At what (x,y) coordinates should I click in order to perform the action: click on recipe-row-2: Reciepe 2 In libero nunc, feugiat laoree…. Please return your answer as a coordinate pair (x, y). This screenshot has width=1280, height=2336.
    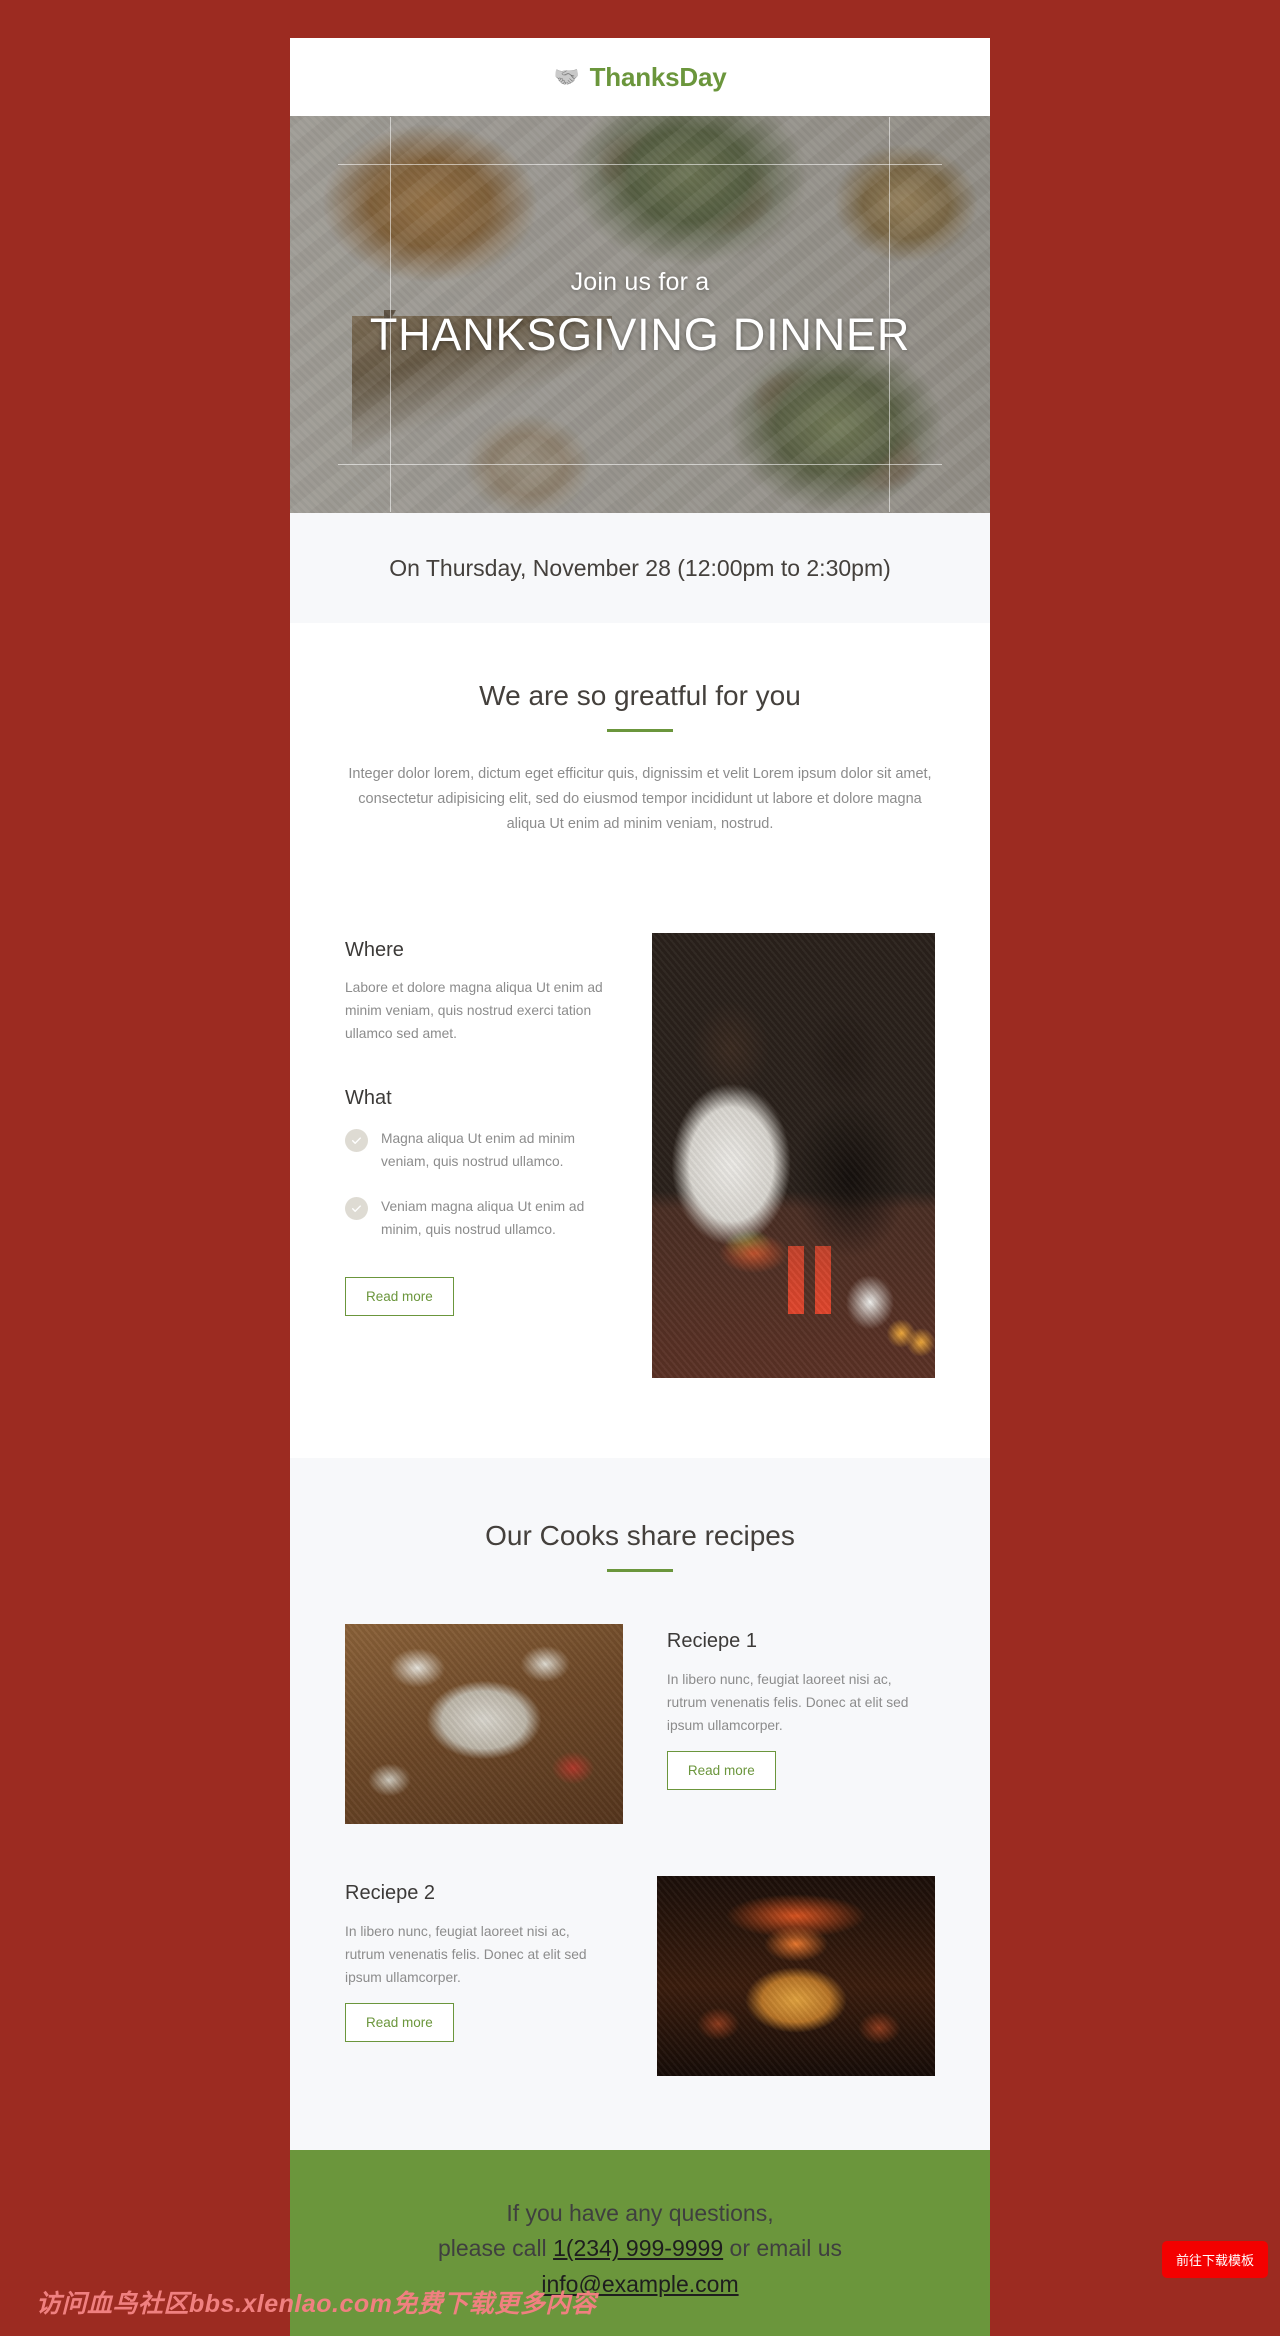
    Looking at the image, I should click on (640, 1975).